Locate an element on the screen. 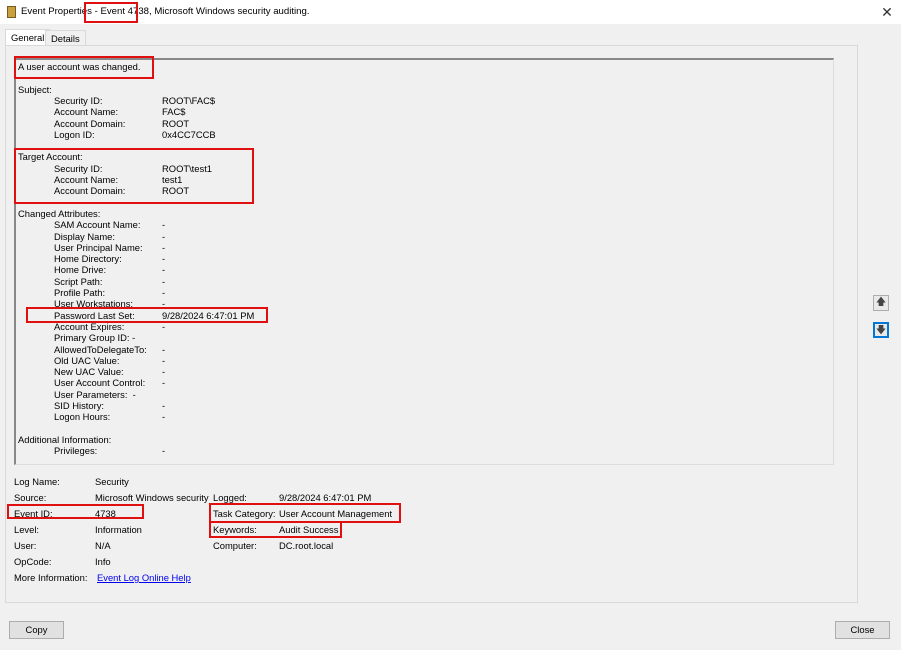 The image size is (901, 650). attribute-label: Logon Hours: is located at coordinates (82, 417).